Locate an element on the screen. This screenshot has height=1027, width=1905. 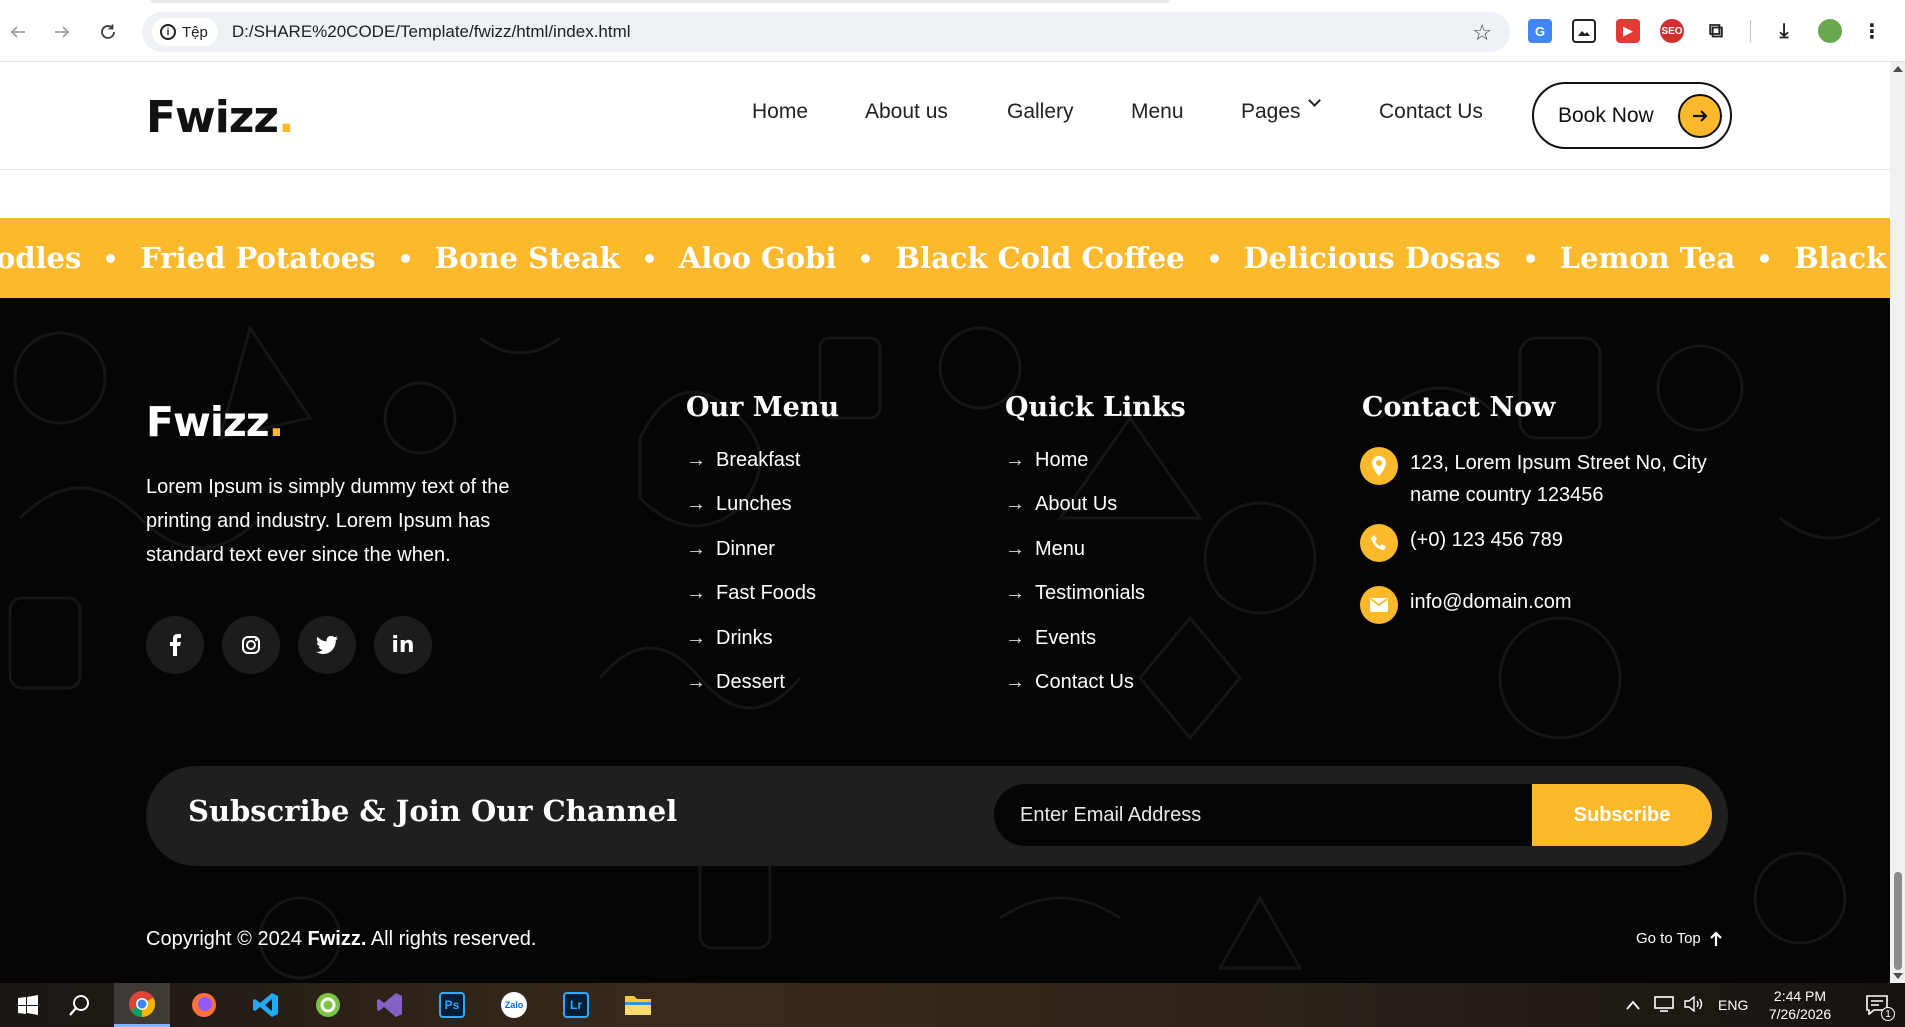
menu-kebab-icon: ⋮ is located at coordinates (1872, 31).